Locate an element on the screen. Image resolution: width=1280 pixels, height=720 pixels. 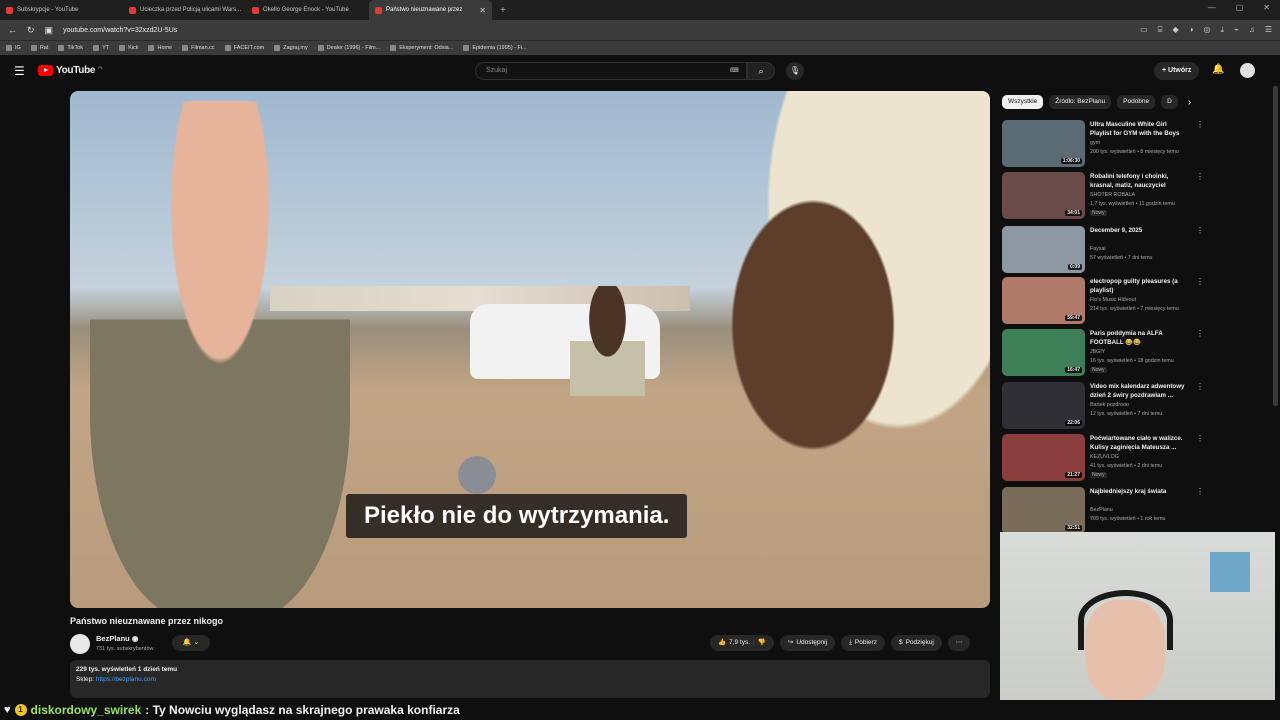
bookmark-item: YT is located at coordinates (101, 48).